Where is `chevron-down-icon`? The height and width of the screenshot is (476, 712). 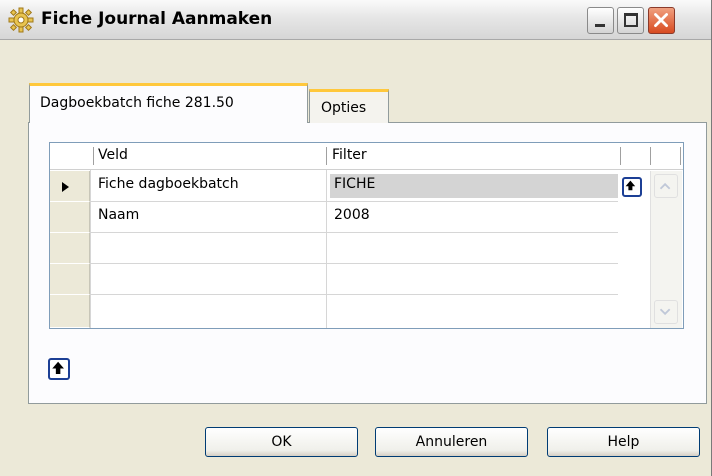 chevron-down-icon is located at coordinates (665, 312).